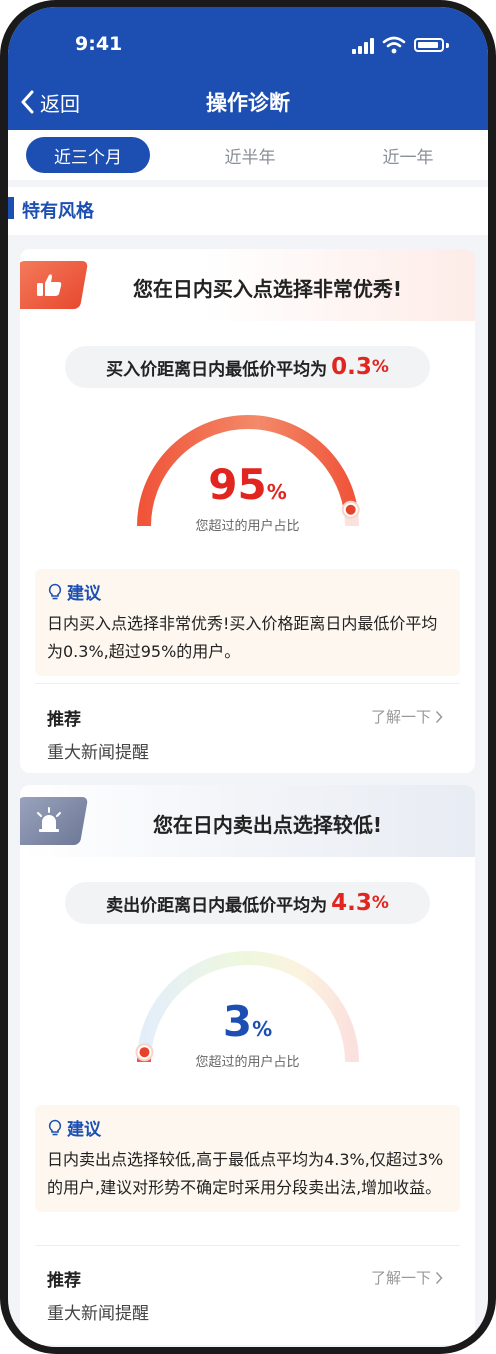  What do you see at coordinates (58, 211) in the screenshot?
I see `section-title: 特有风格` at bounding box center [58, 211].